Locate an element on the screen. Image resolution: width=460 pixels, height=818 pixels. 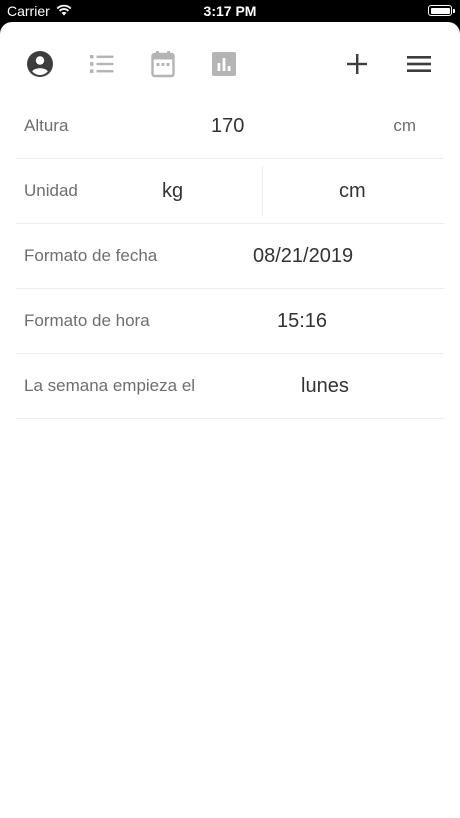
battery-icon is located at coordinates (441, 10).